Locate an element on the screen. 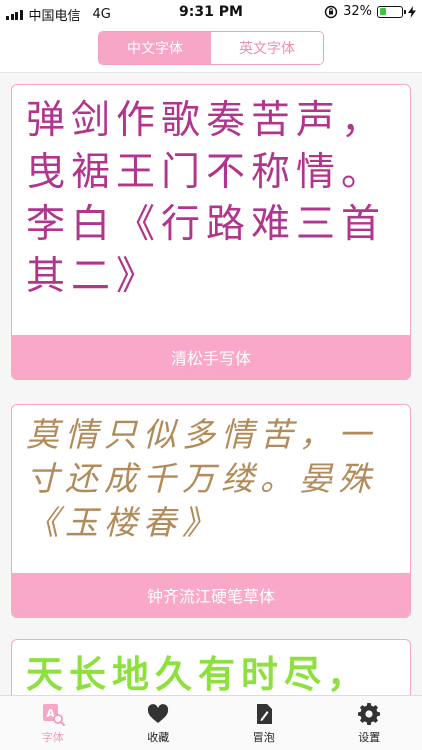 This screenshot has height=750, width=422. note-icon is located at coordinates (264, 713).